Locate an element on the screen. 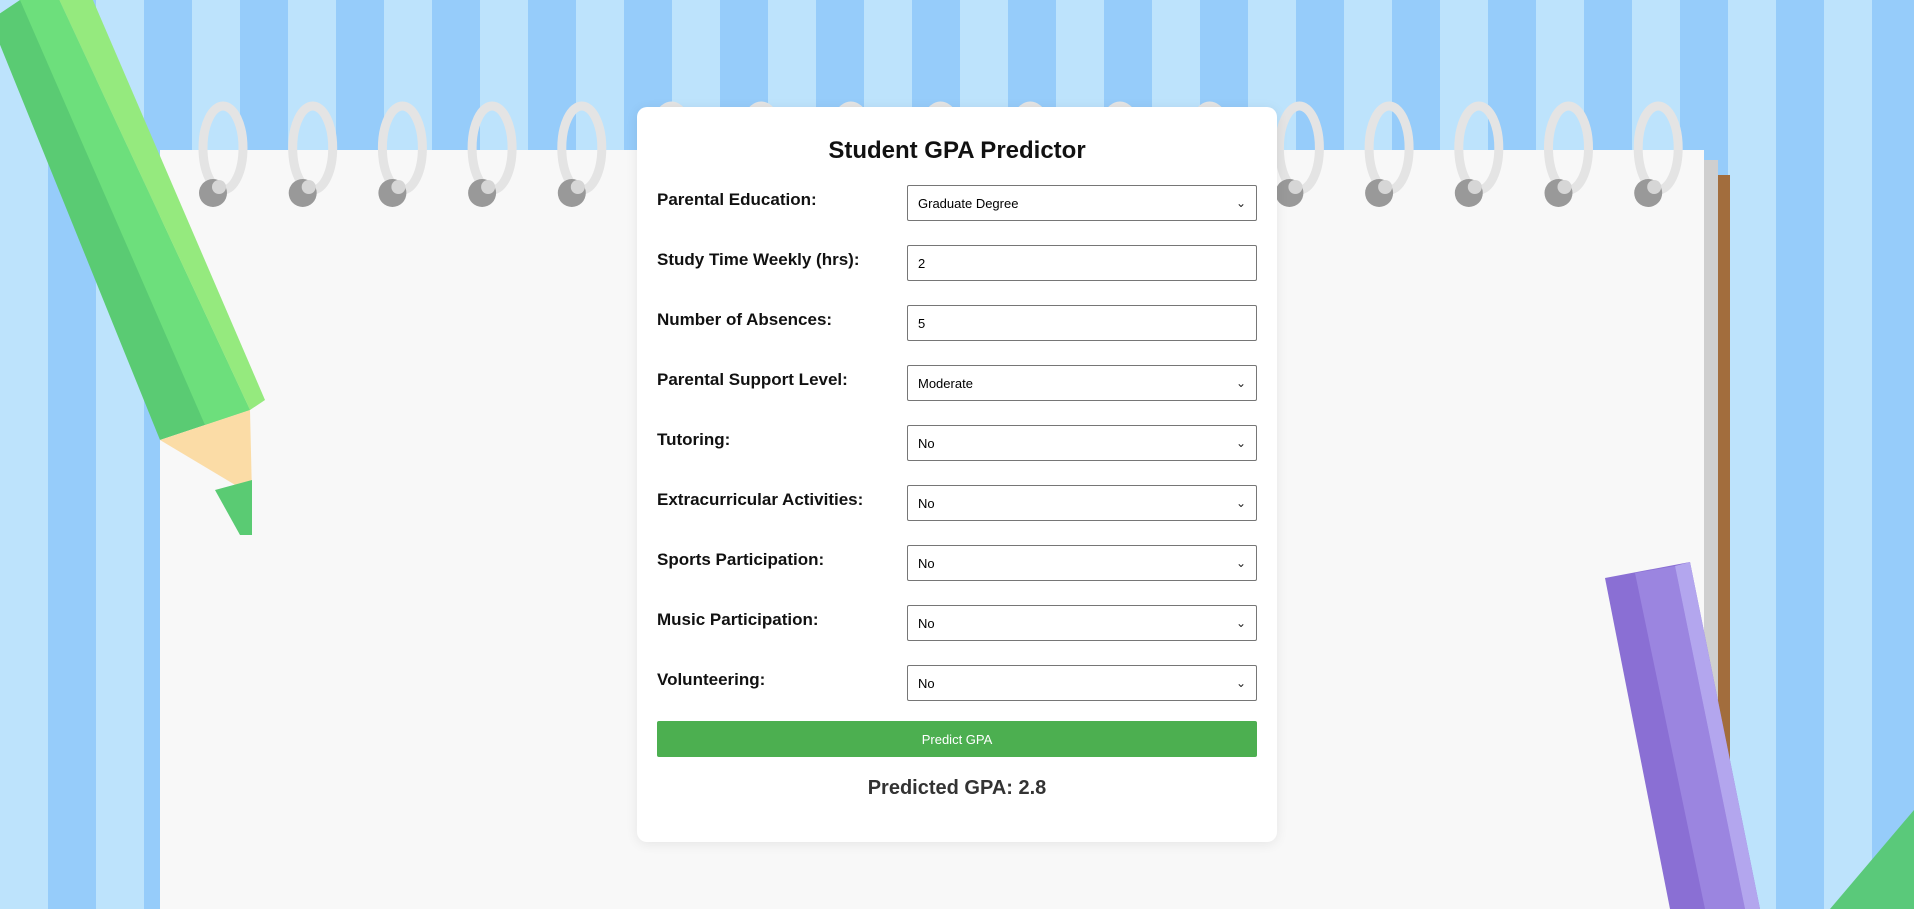 The height and width of the screenshot is (909, 1914). parental-education-row: Parental Education: Graduate Degree ⌄ is located at coordinates (957, 203).